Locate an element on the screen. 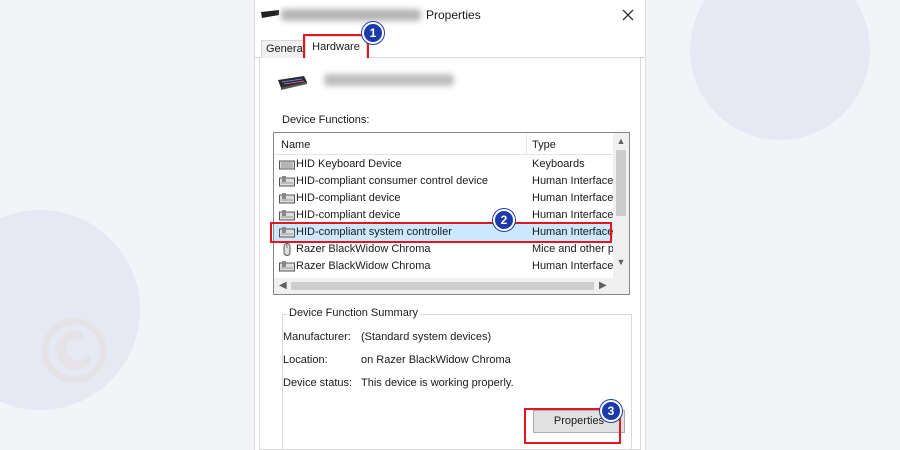 This screenshot has height=450, width=900. tab-strip: General Hardware is located at coordinates (450, 47).